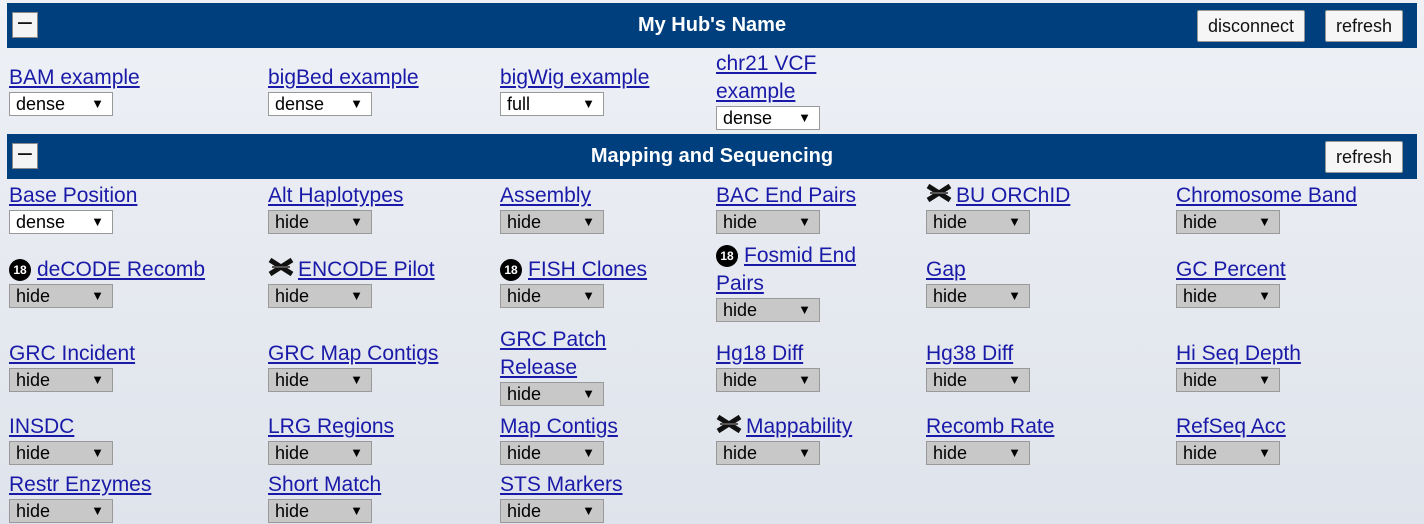 The width and height of the screenshot is (1424, 524). I want to click on track-link: Chromosome Band, so click(1296, 196).